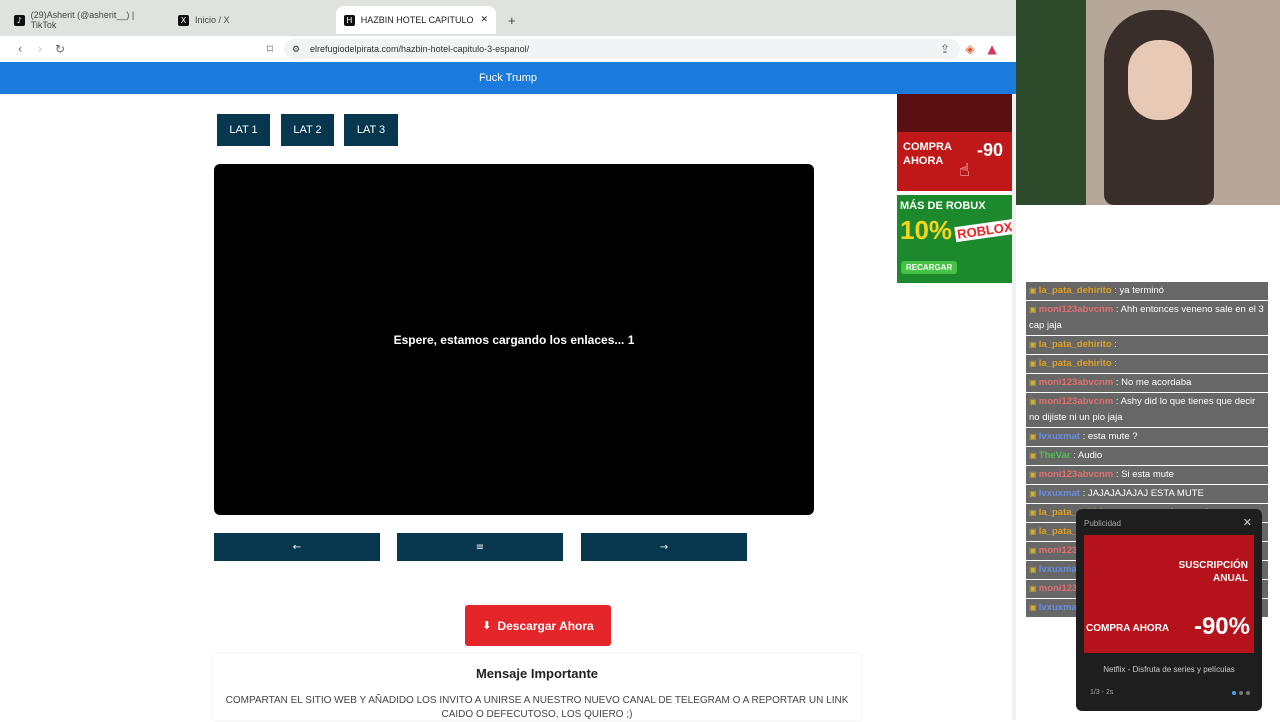 This screenshot has height=722, width=1280. I want to click on ad-label: Publicidad, so click(1102, 523).